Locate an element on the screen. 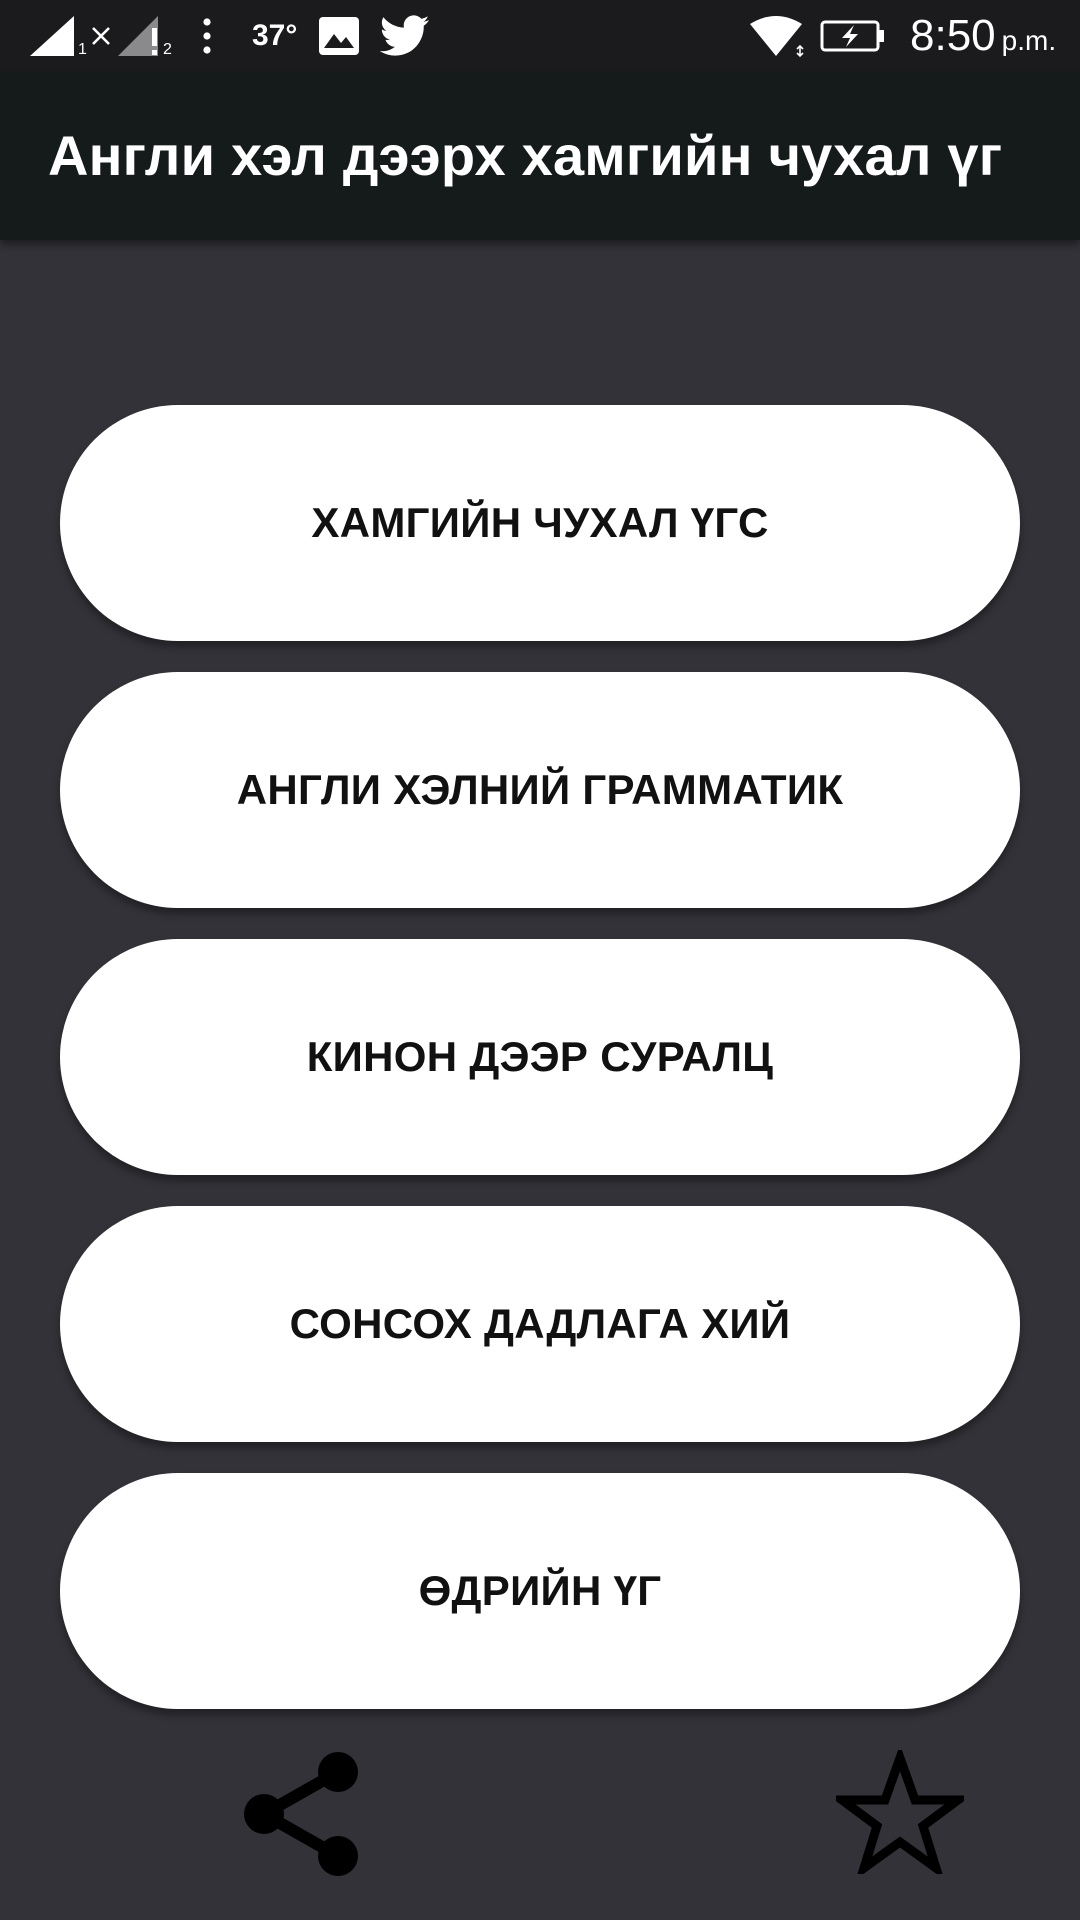 This screenshot has height=1920, width=1080. signal-sim1-label: 1 is located at coordinates (82, 49).